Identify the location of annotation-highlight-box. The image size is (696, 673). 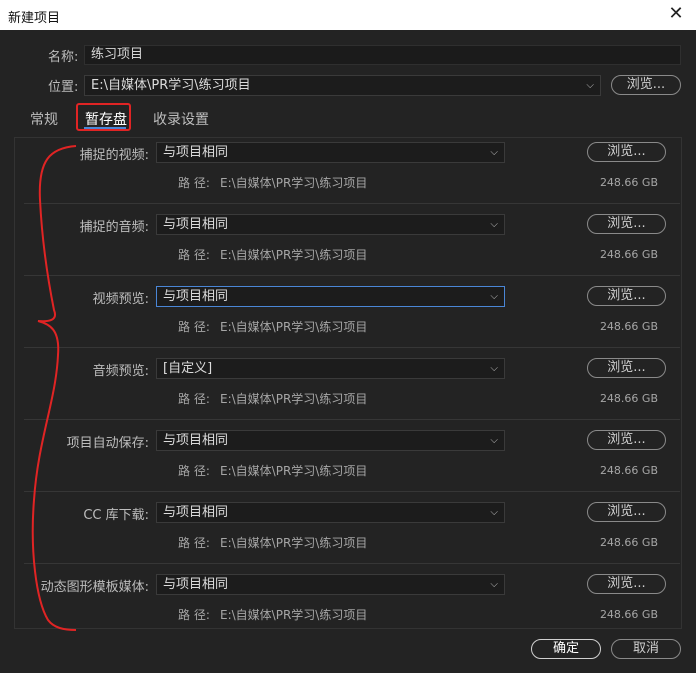
(103, 117).